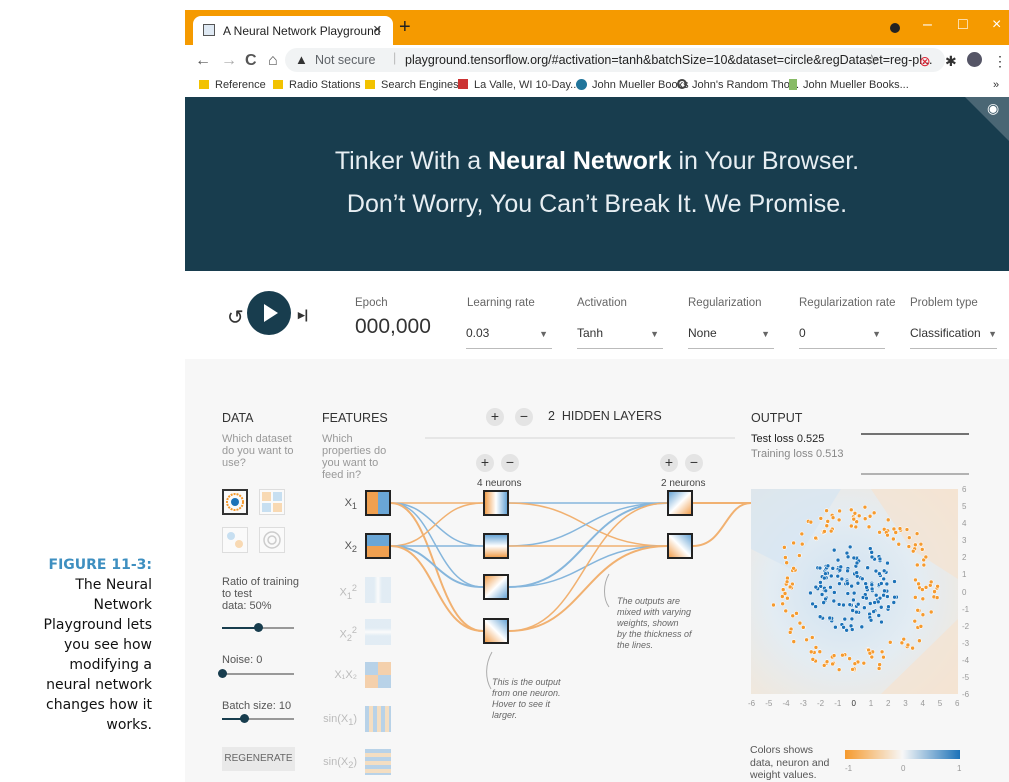 The image size is (1009, 782). I want to click on regularization-select: None ▼, so click(731, 337).